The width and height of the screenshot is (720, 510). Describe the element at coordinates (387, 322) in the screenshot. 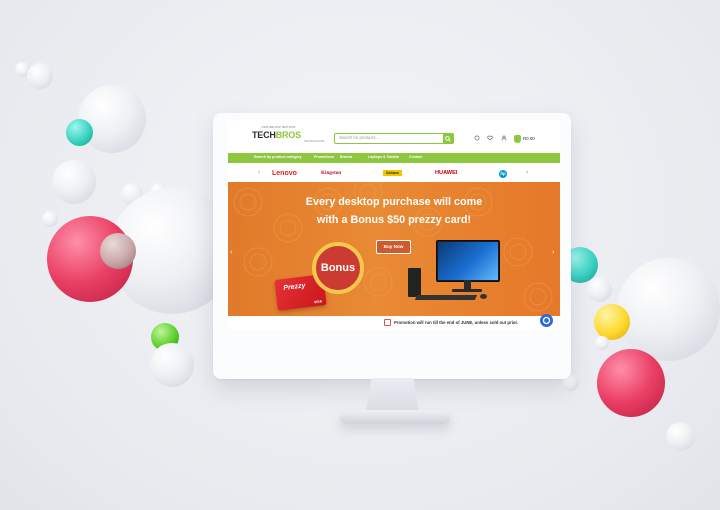

I see `gift-icon` at that location.